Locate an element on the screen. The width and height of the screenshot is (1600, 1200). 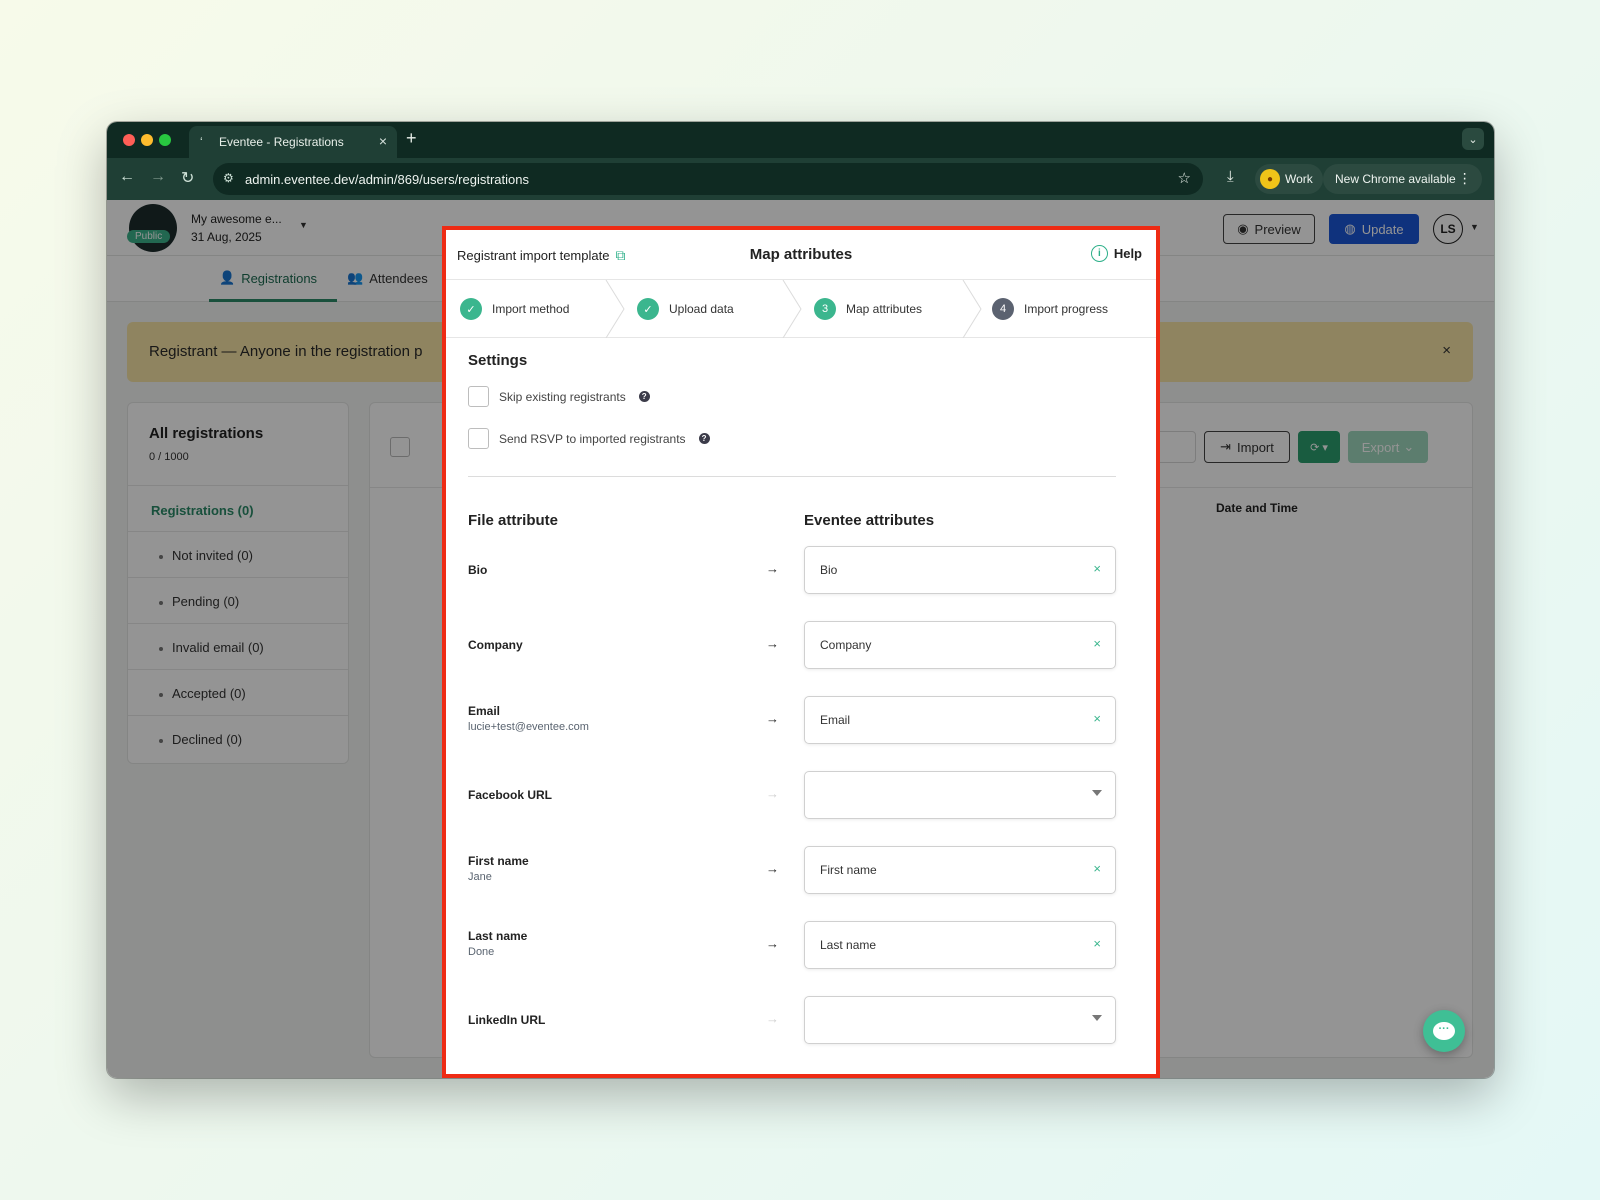
modal-title: Map attributes is located at coordinates (801, 254).